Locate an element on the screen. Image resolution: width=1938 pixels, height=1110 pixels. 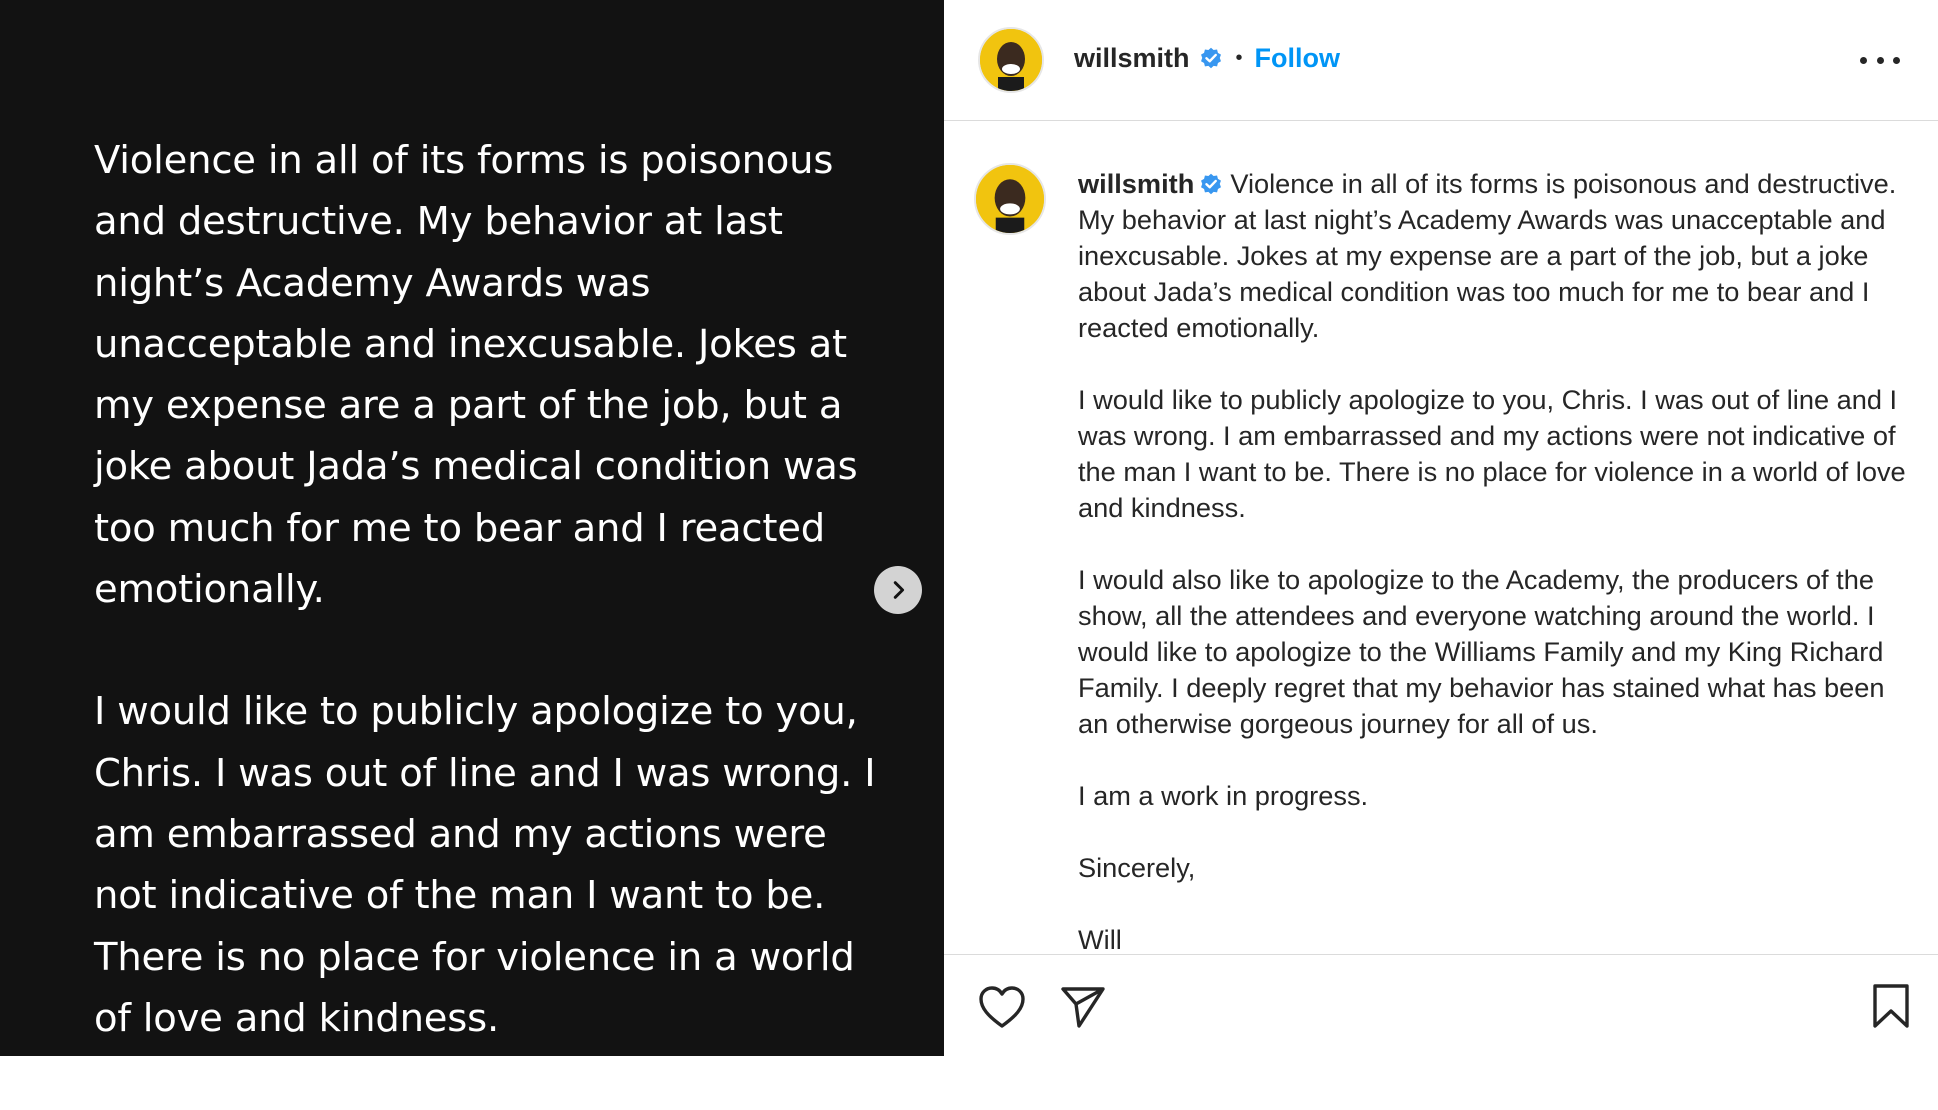
caption-paragraph-6: Will is located at coordinates (1100, 939).